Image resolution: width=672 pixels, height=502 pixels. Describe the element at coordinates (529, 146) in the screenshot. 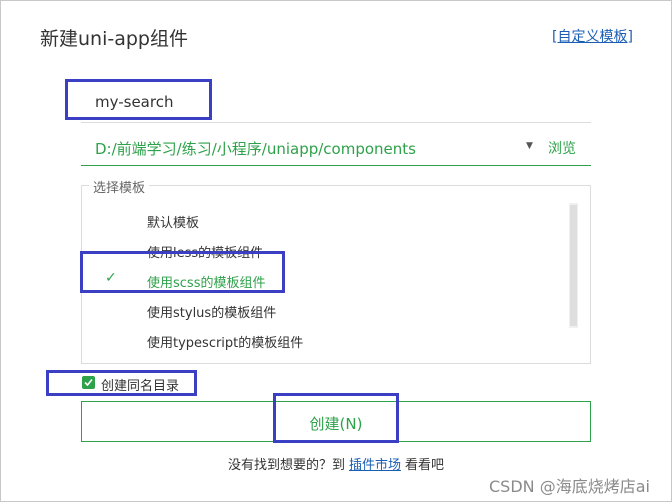

I see `triangle-down-icon: ▼` at that location.